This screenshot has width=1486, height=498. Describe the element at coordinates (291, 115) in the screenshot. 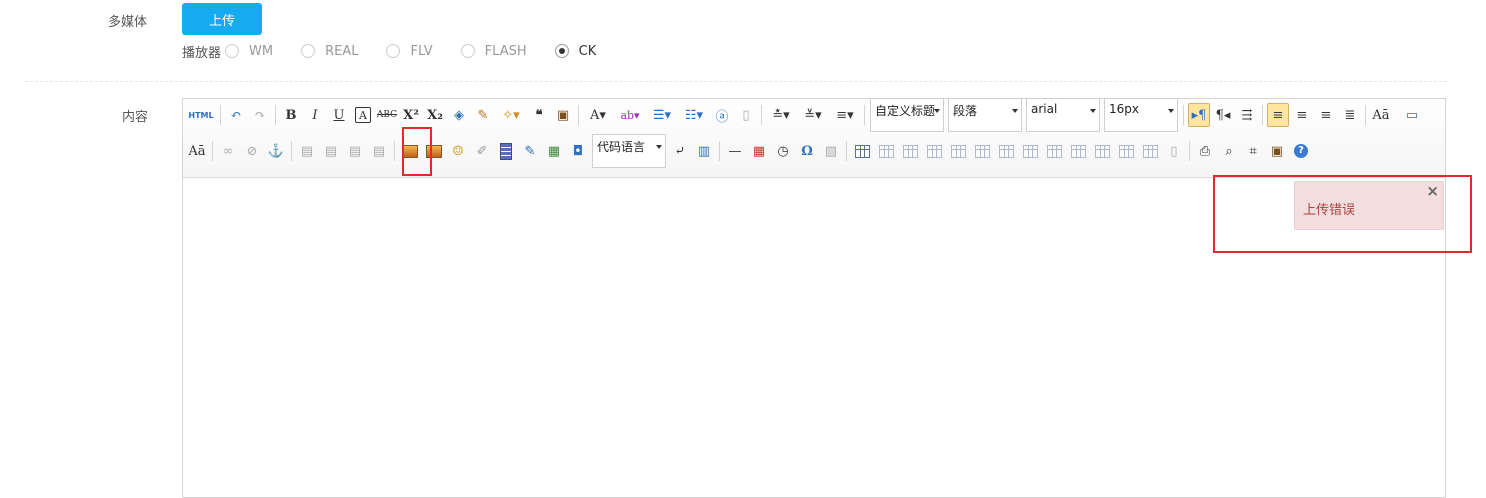

I see `bold-icon: B` at that location.